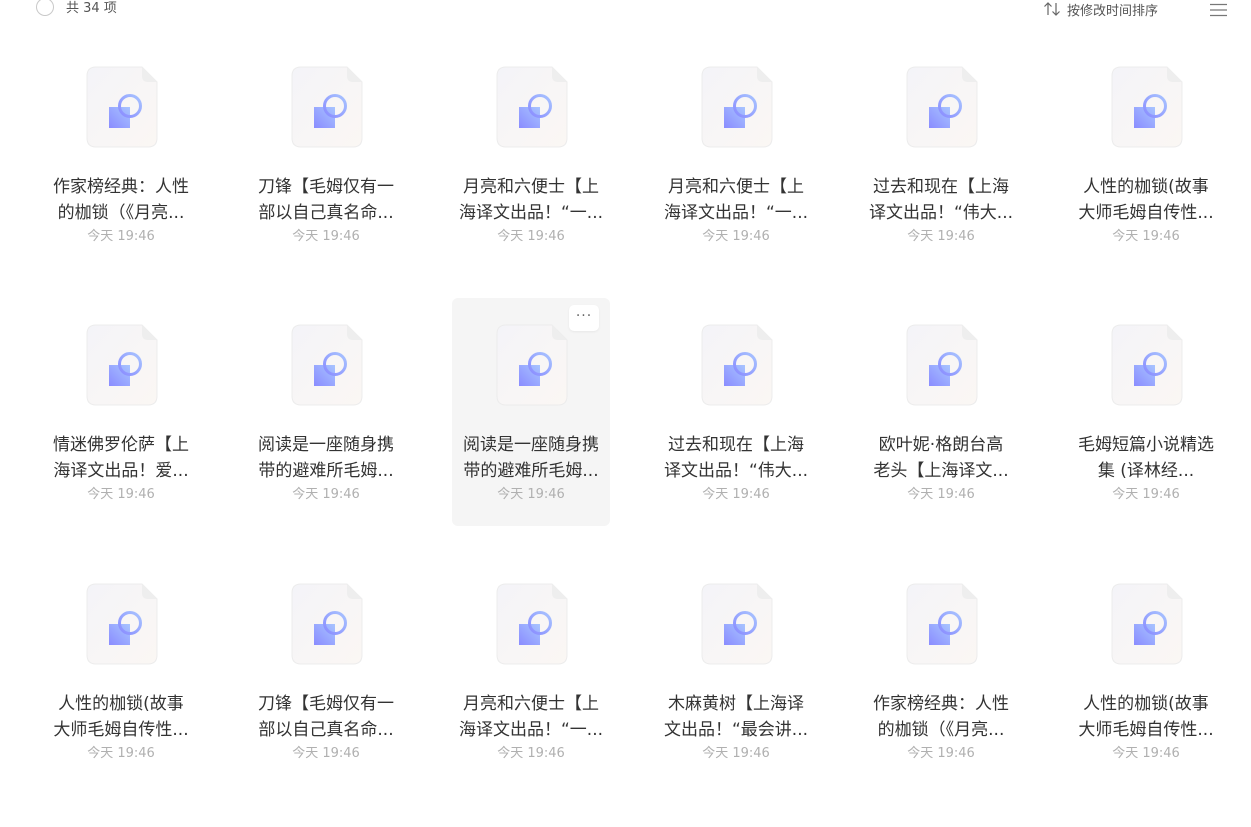  What do you see at coordinates (326, 413) in the screenshot?
I see `file-card: 阅读是一座随身携 带的避难所毛姆... 今天 19:46` at bounding box center [326, 413].